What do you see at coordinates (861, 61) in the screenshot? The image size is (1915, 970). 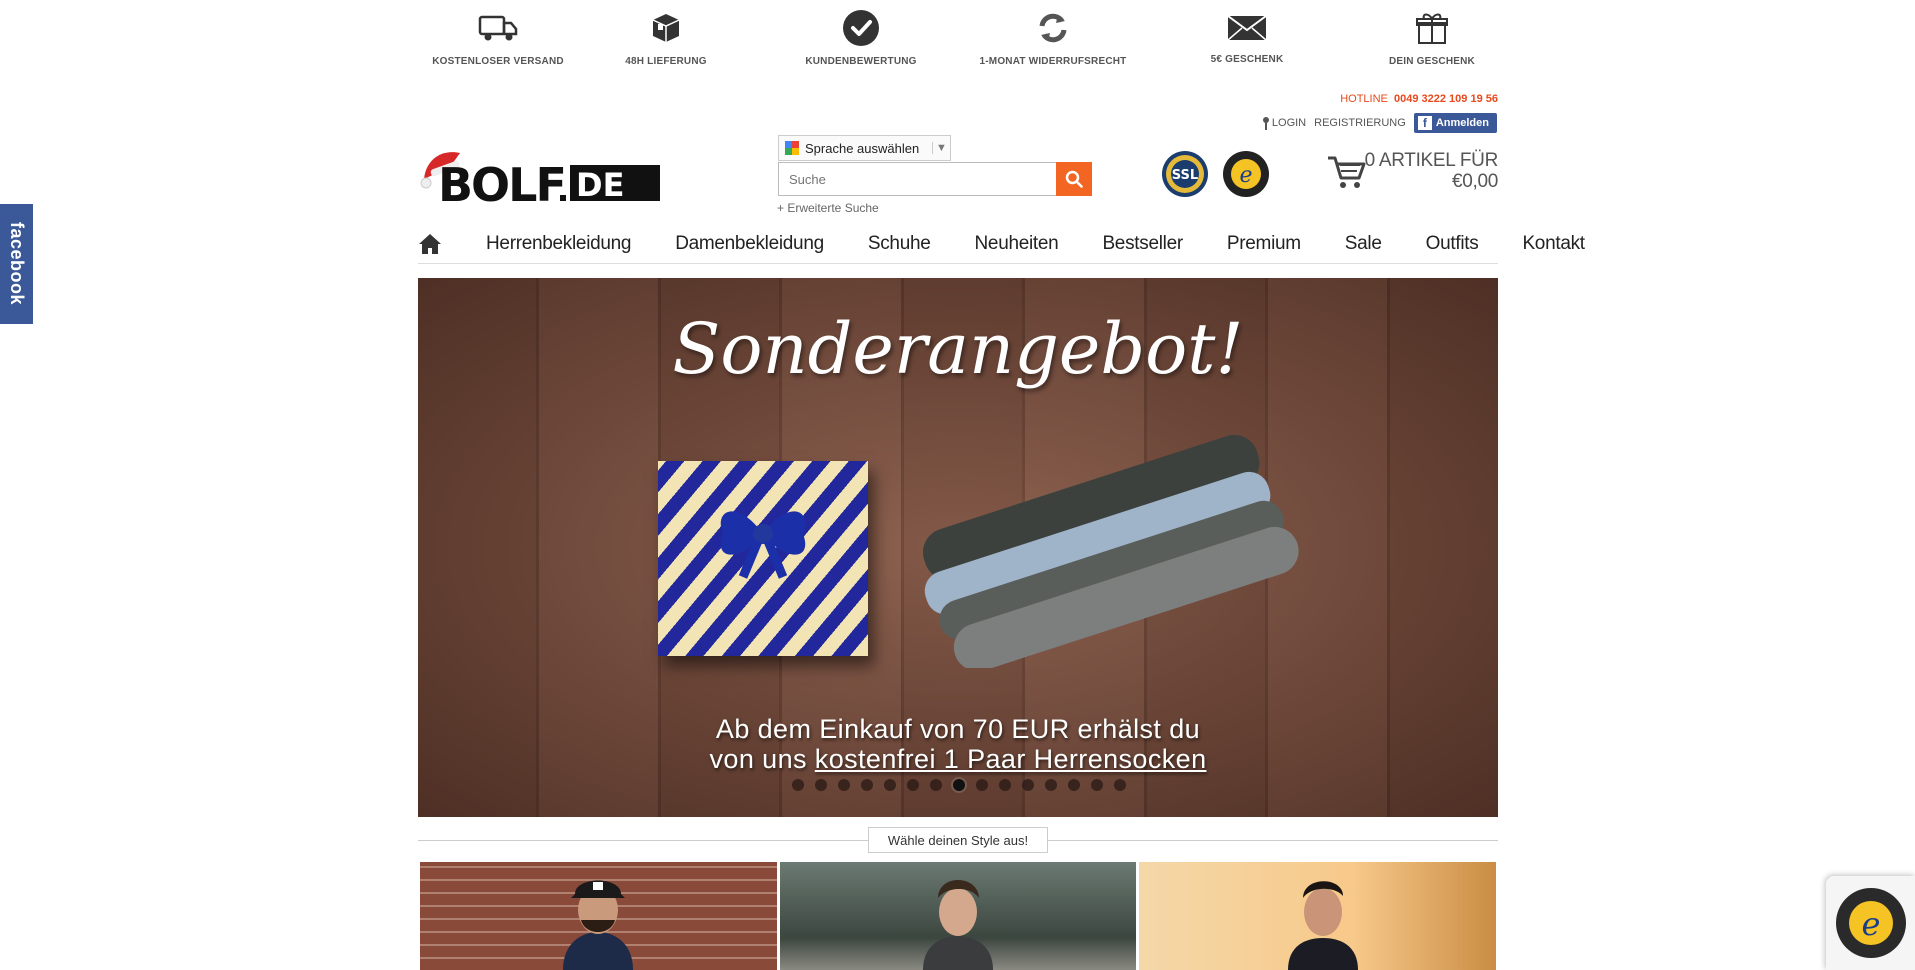 I see `benefit-label: KUNDENBEWERTUNG` at bounding box center [861, 61].